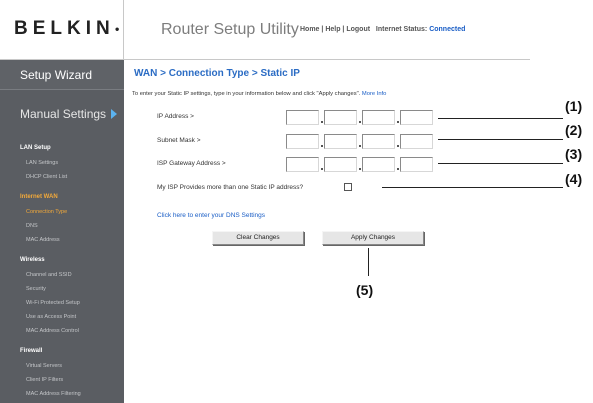 The width and height of the screenshot is (593, 403). I want to click on callout-4: (4), so click(574, 179).